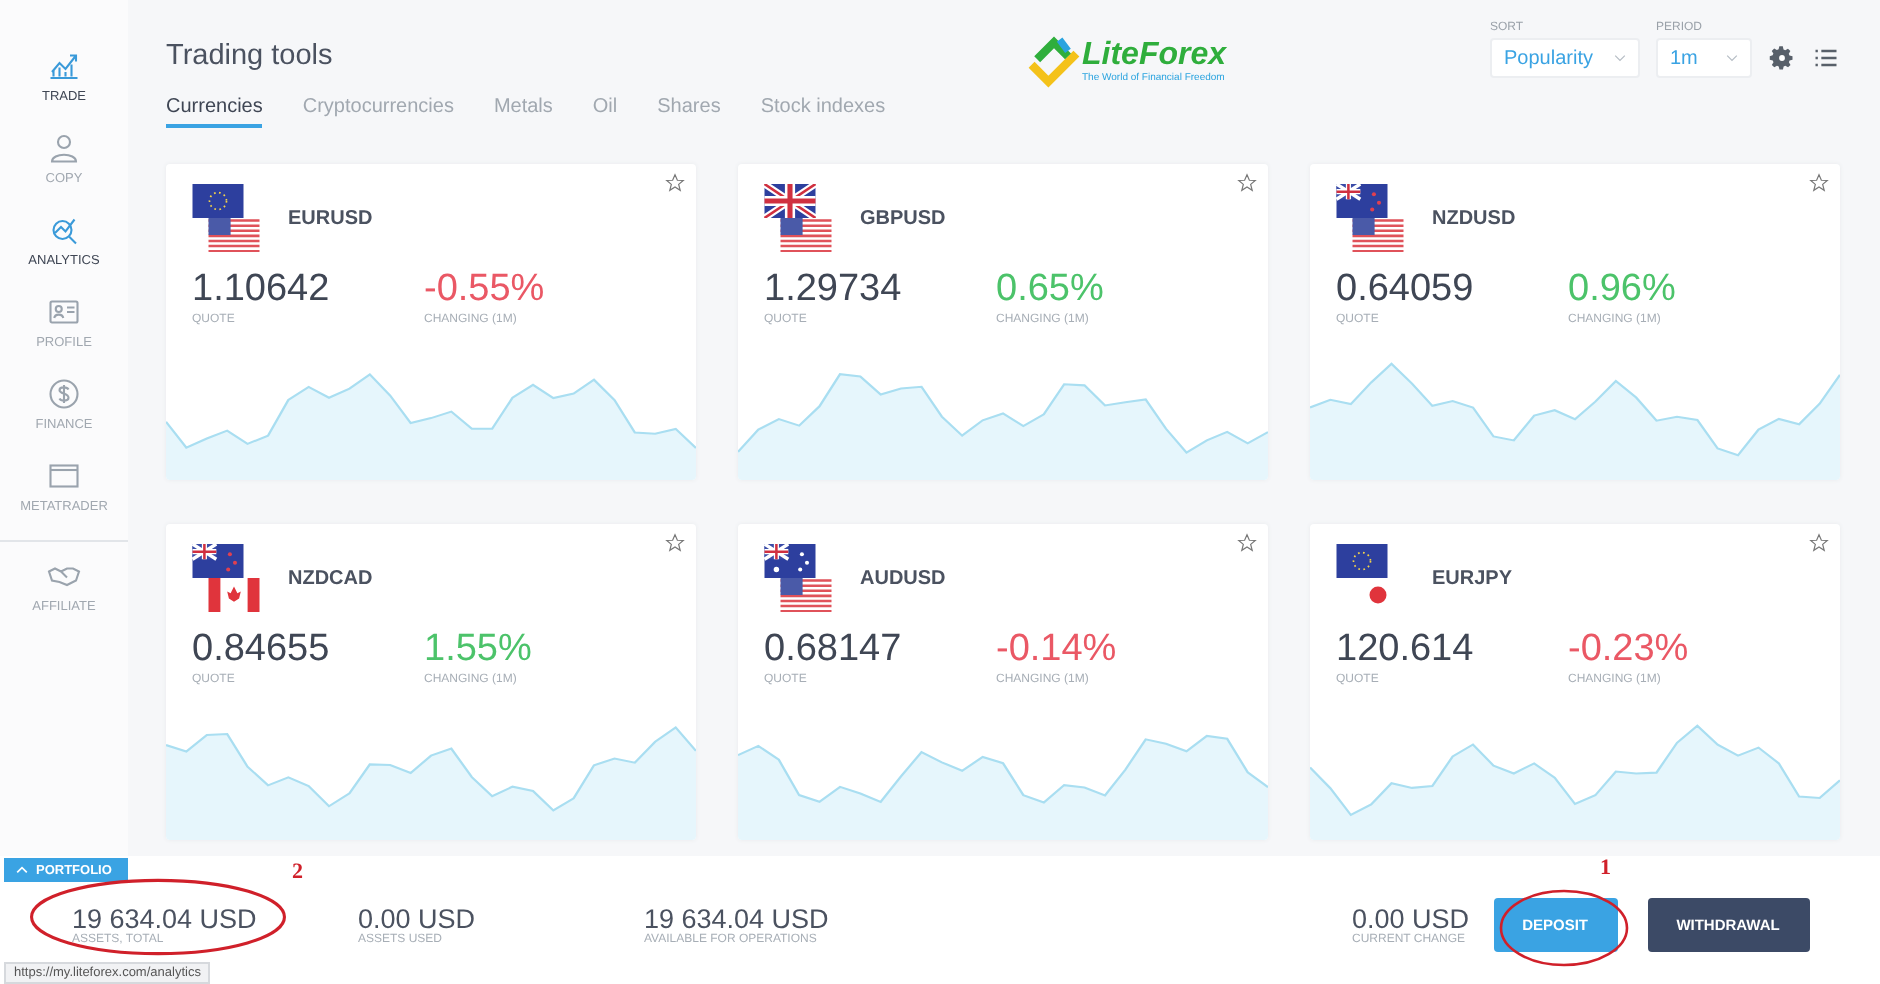 The height and width of the screenshot is (984, 1880). What do you see at coordinates (1564, 928) in the screenshot?
I see `annotation-ellipse` at bounding box center [1564, 928].